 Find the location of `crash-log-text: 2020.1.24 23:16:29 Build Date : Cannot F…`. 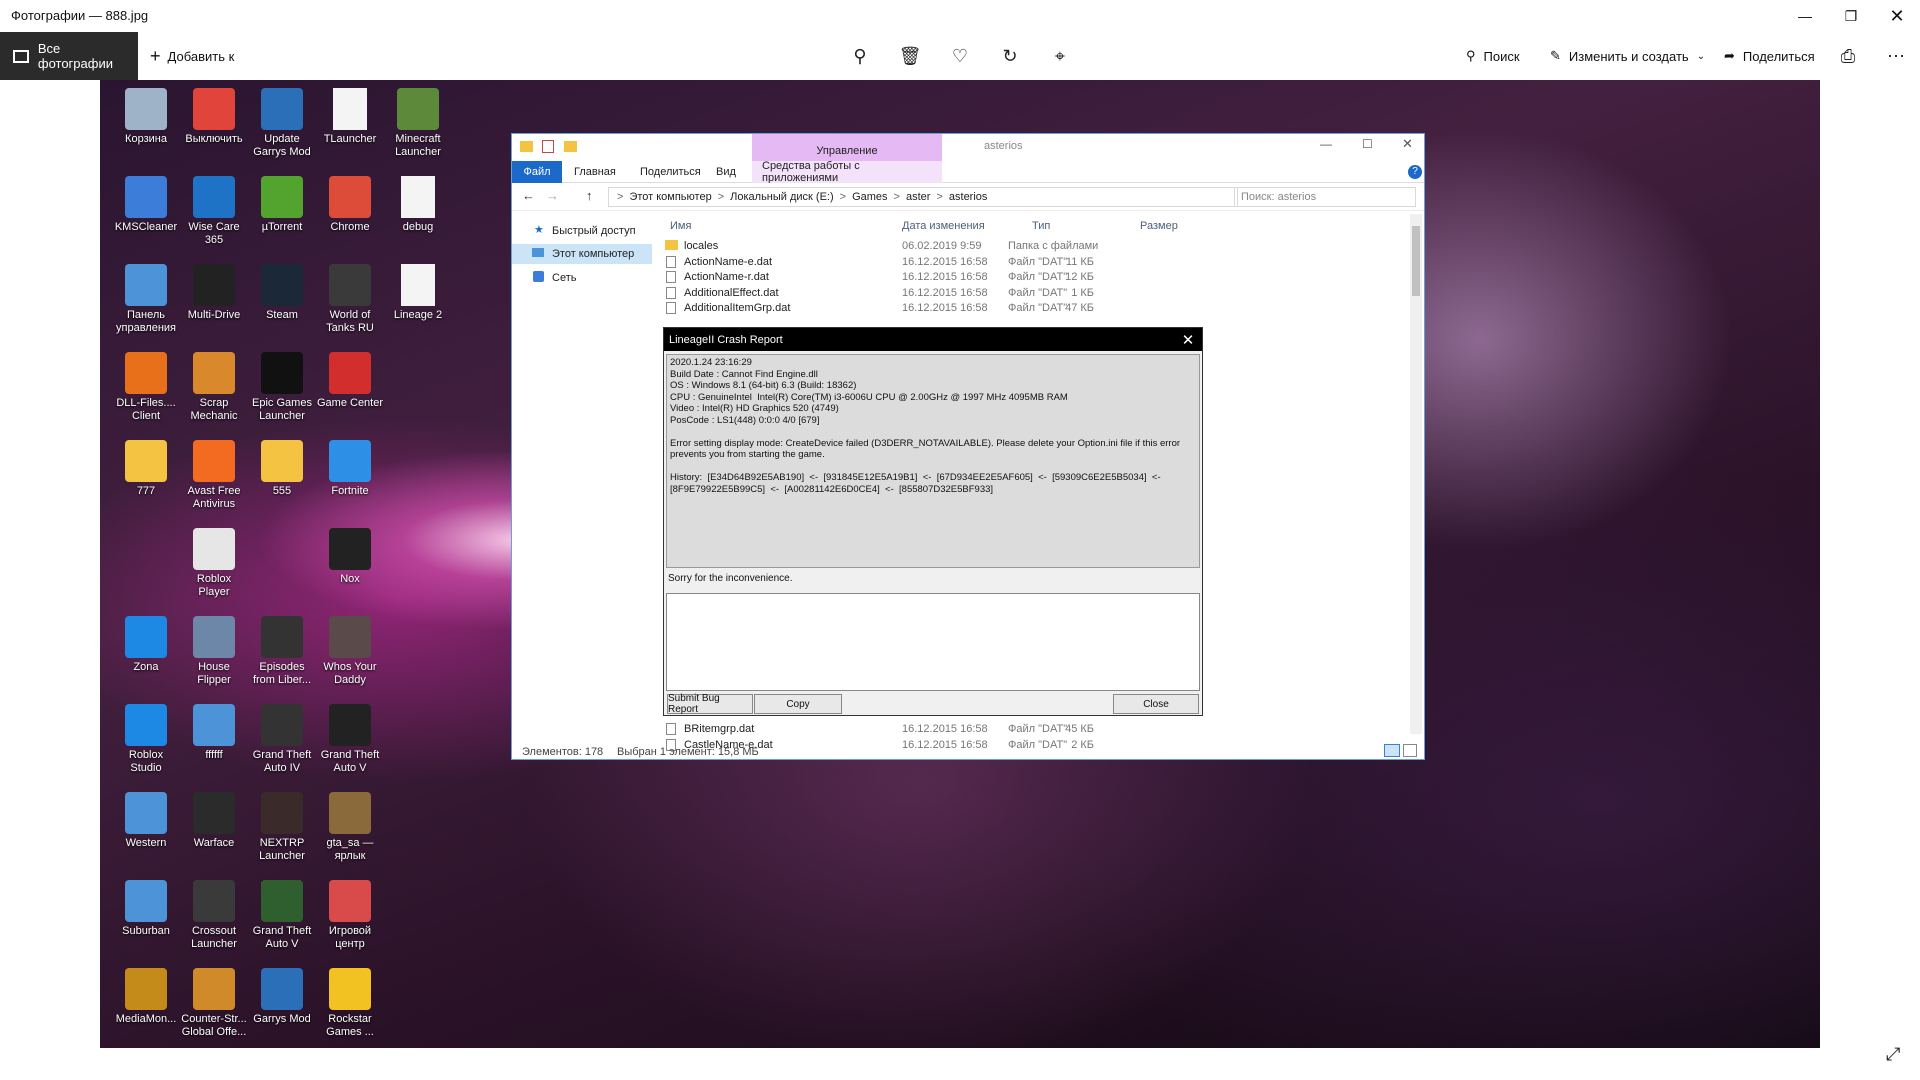

crash-log-text: 2020.1.24 23:16:29 Build Date : Cannot F… is located at coordinates (933, 461).